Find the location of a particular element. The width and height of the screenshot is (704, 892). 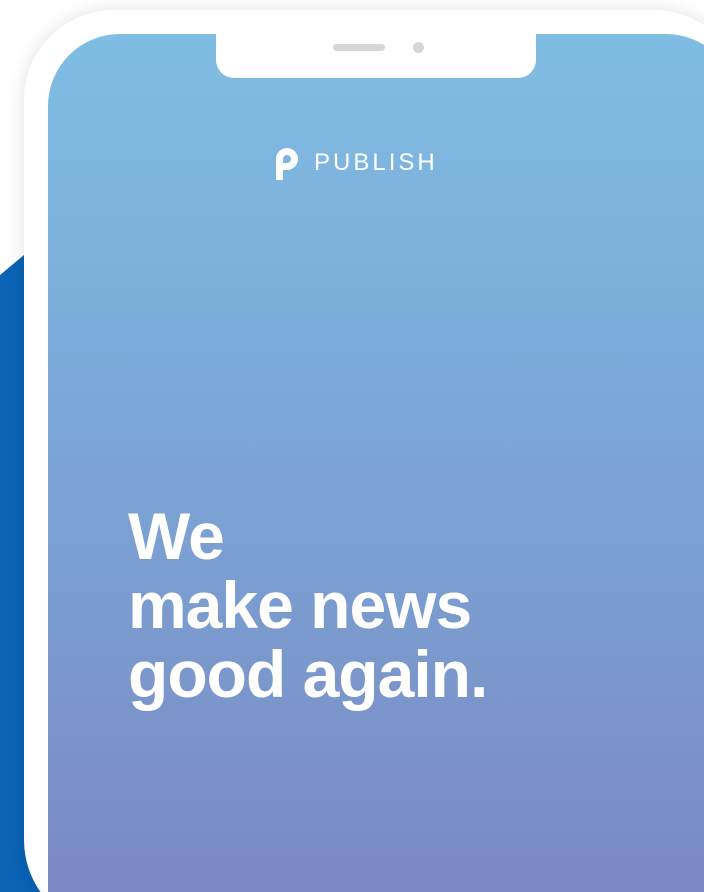

phone-notch is located at coordinates (376, 56).